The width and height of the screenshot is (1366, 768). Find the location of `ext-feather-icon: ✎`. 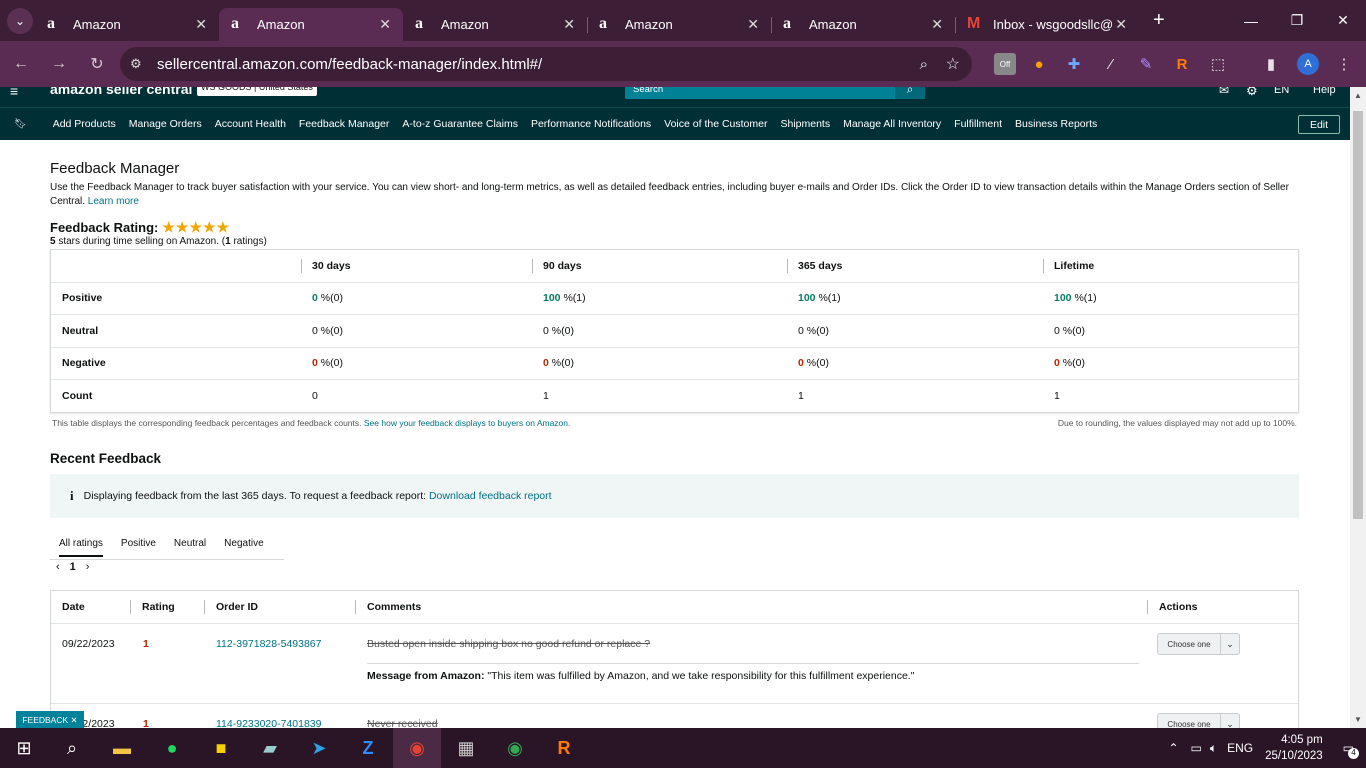

ext-feather-icon: ✎ is located at coordinates (1146, 64).